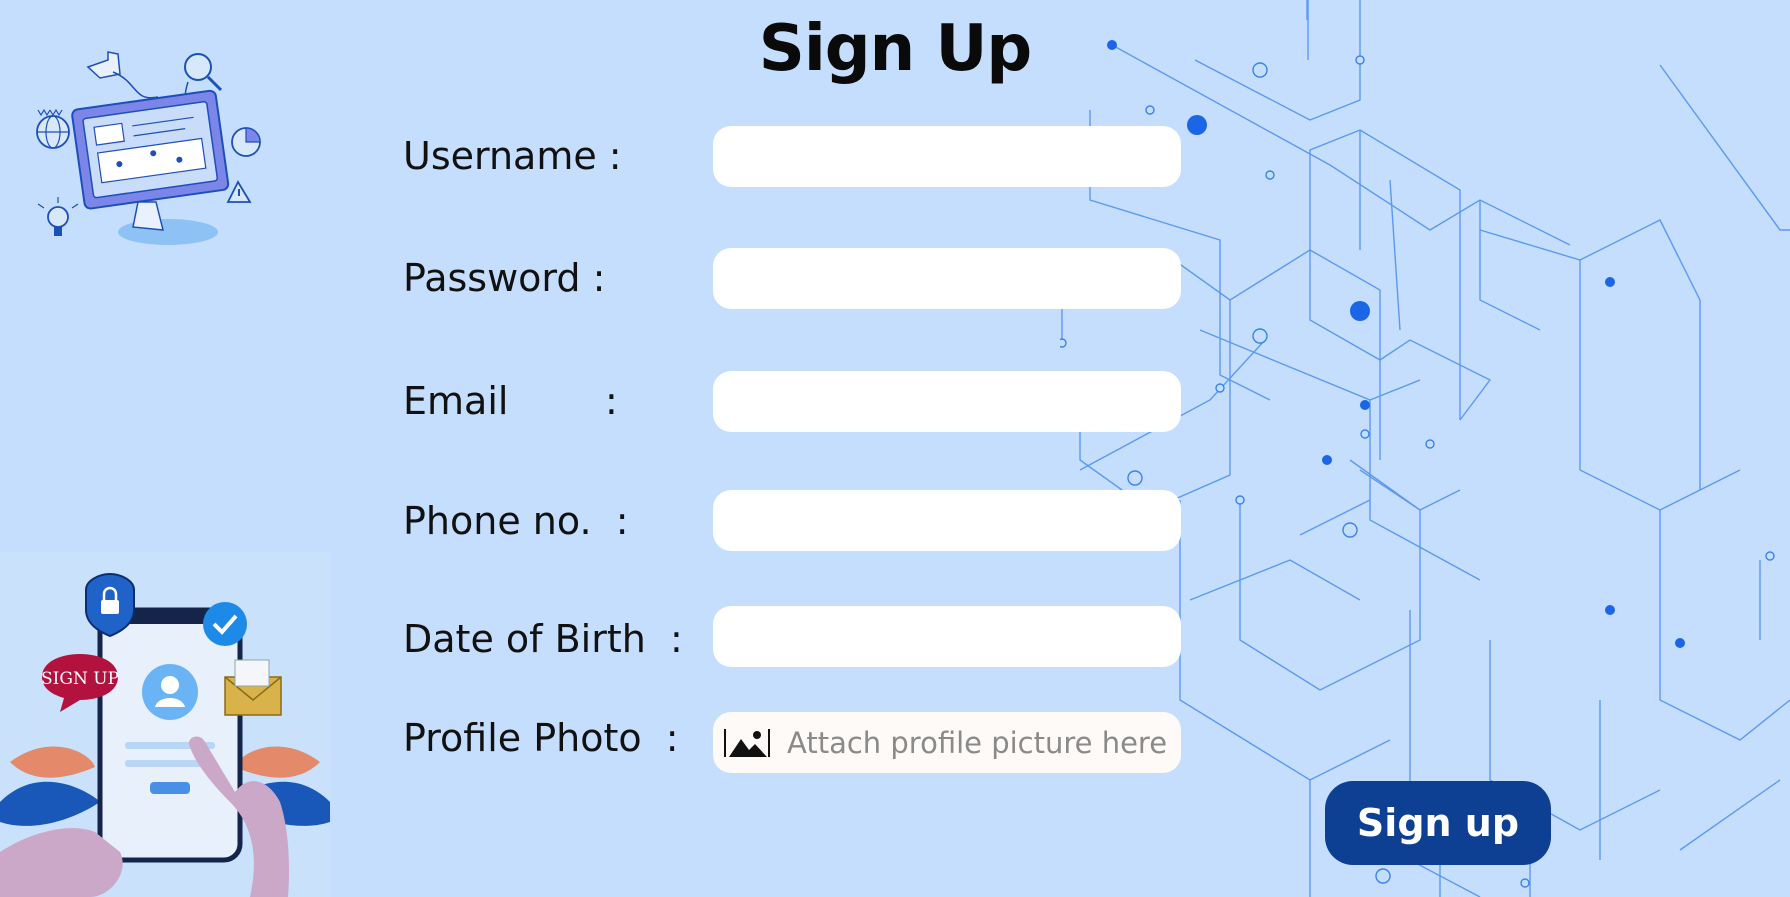  I want to click on profile-photo-placeholder: Attach profile picture here, so click(977, 742).